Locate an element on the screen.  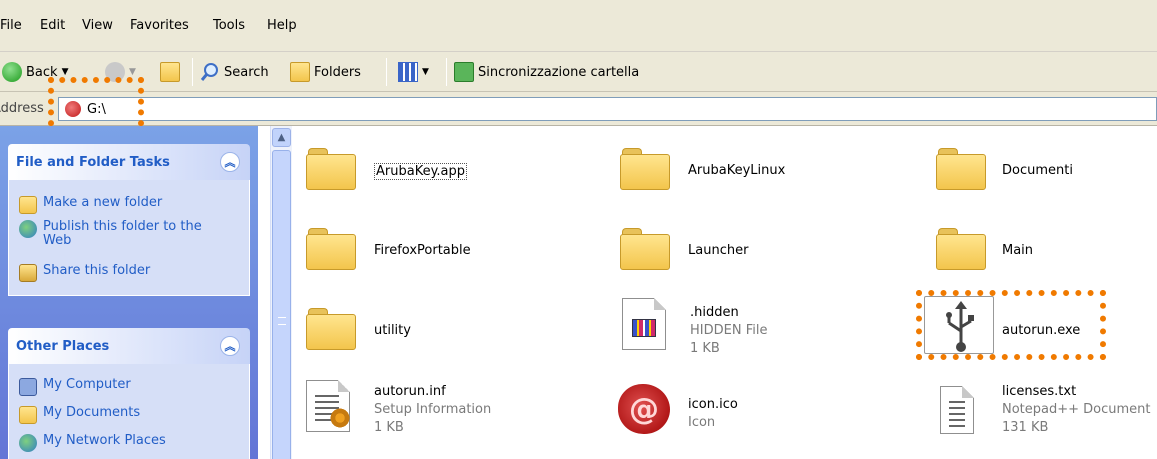
file-kind: Notepad++ Document is located at coordinates (1076, 409).